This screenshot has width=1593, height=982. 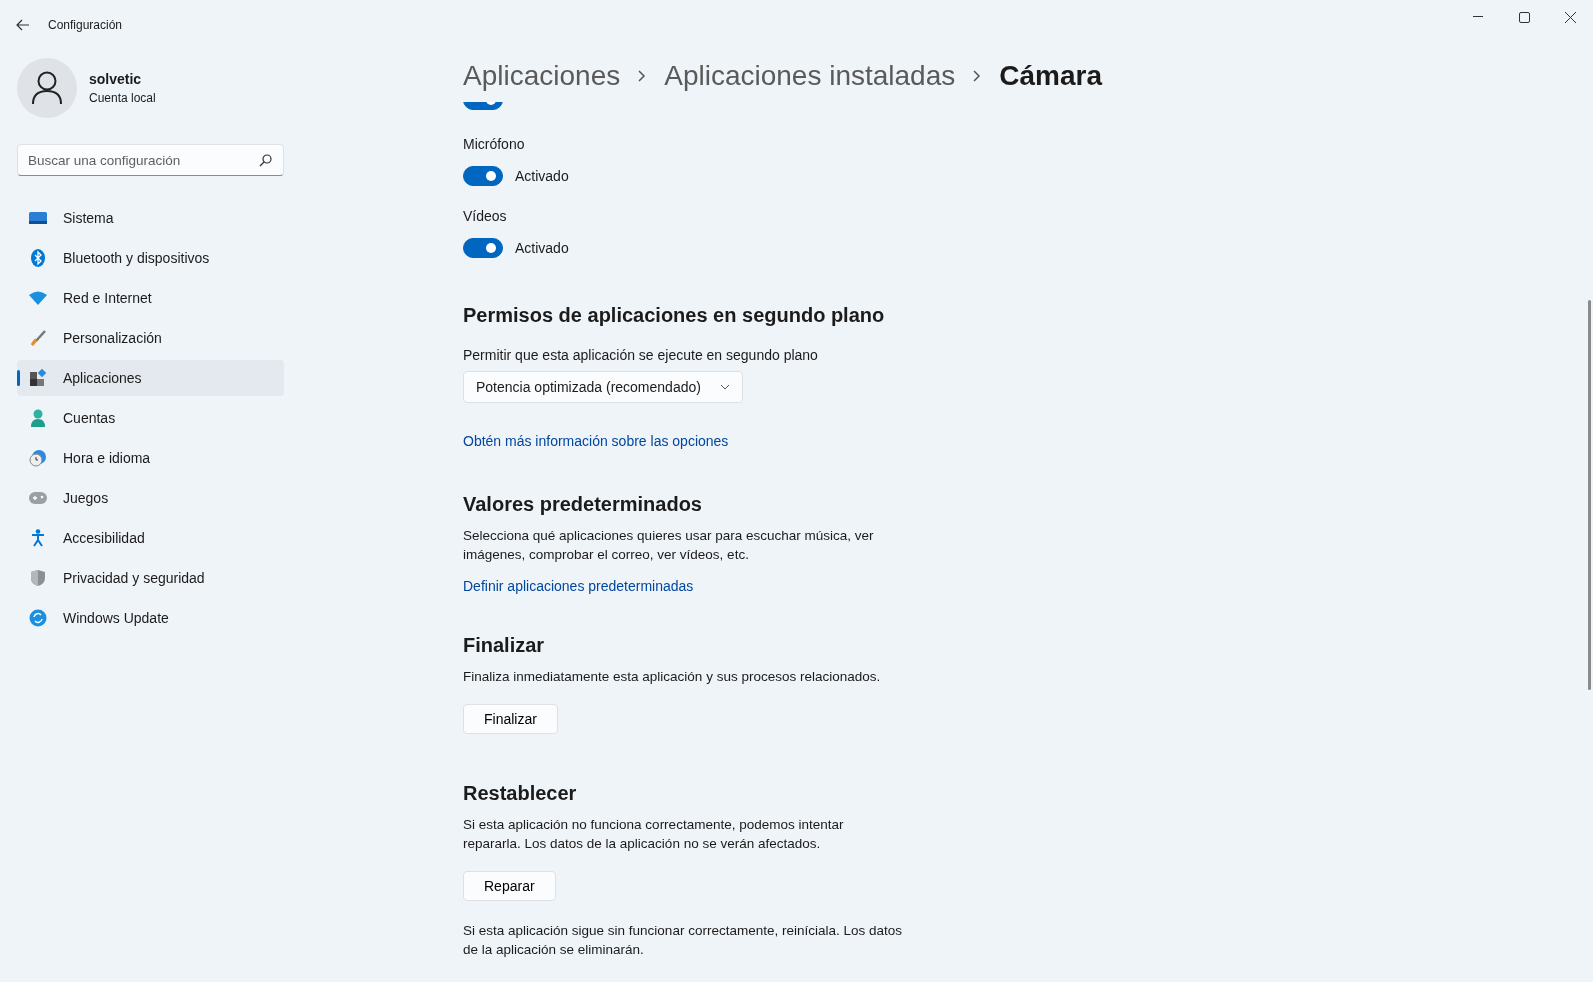 I want to click on back-arrow-icon, so click(x=23, y=25).